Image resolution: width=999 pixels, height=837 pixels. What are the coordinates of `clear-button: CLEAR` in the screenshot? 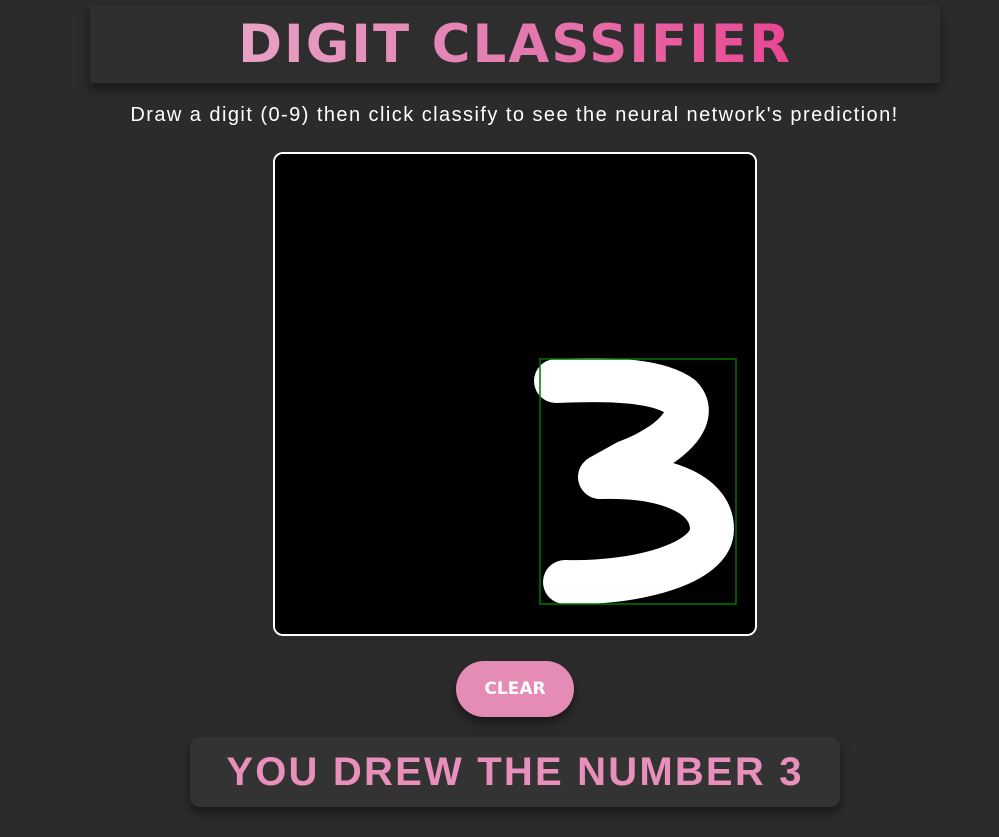 It's located at (515, 689).